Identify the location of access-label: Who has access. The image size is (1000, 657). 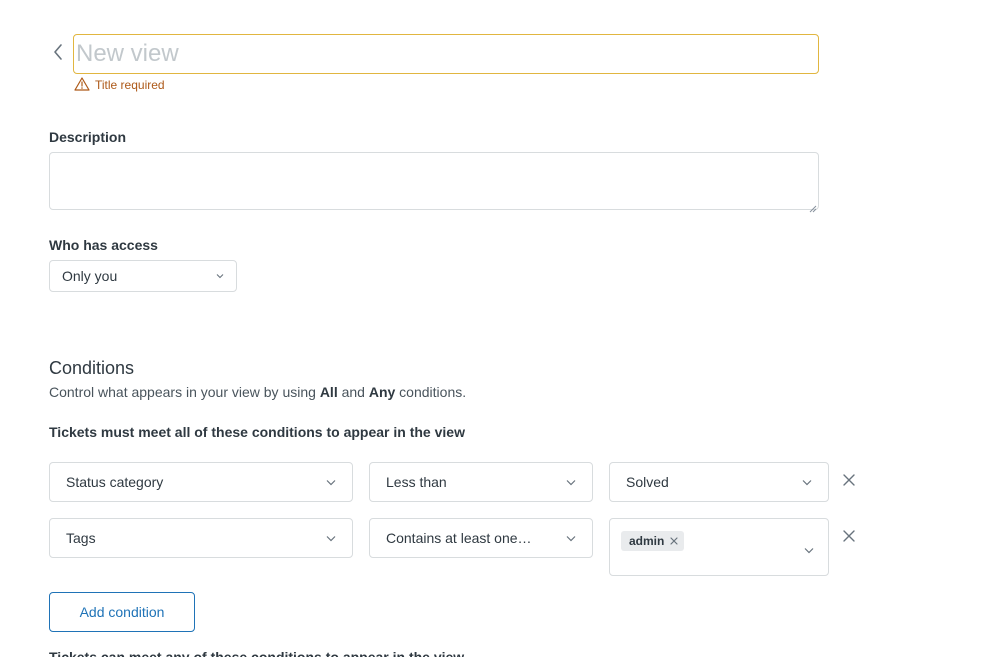
(103, 245).